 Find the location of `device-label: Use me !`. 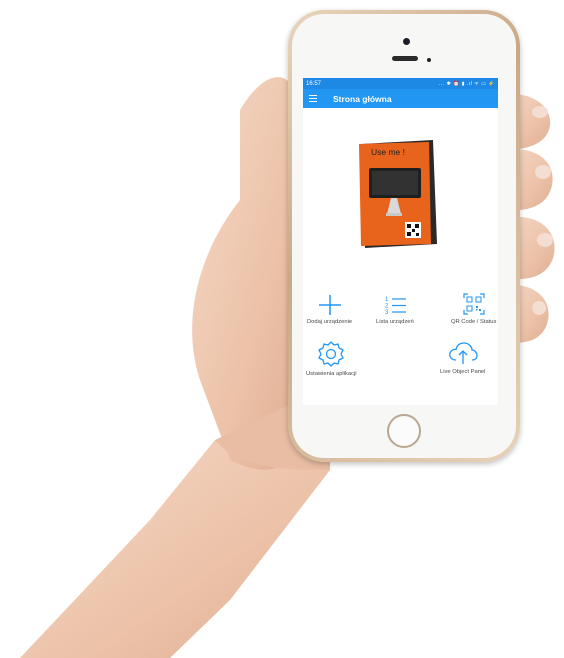

device-label: Use me ! is located at coordinates (388, 152).